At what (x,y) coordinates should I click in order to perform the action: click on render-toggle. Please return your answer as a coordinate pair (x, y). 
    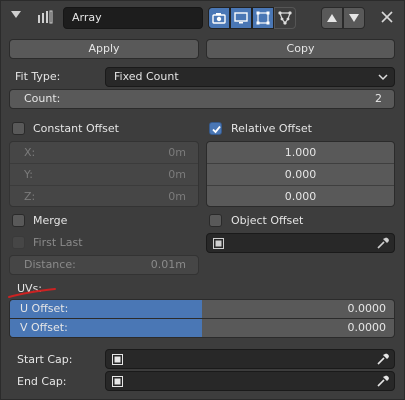
    Looking at the image, I should click on (219, 18).